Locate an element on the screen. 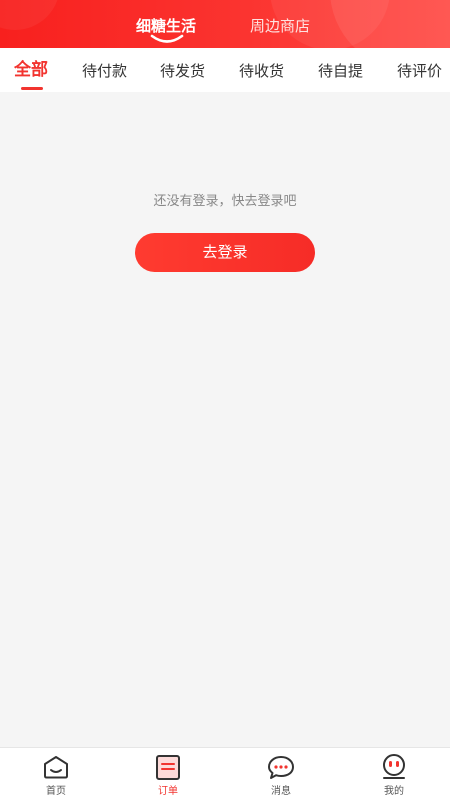  nav-profile: 我的 is located at coordinates (394, 774).